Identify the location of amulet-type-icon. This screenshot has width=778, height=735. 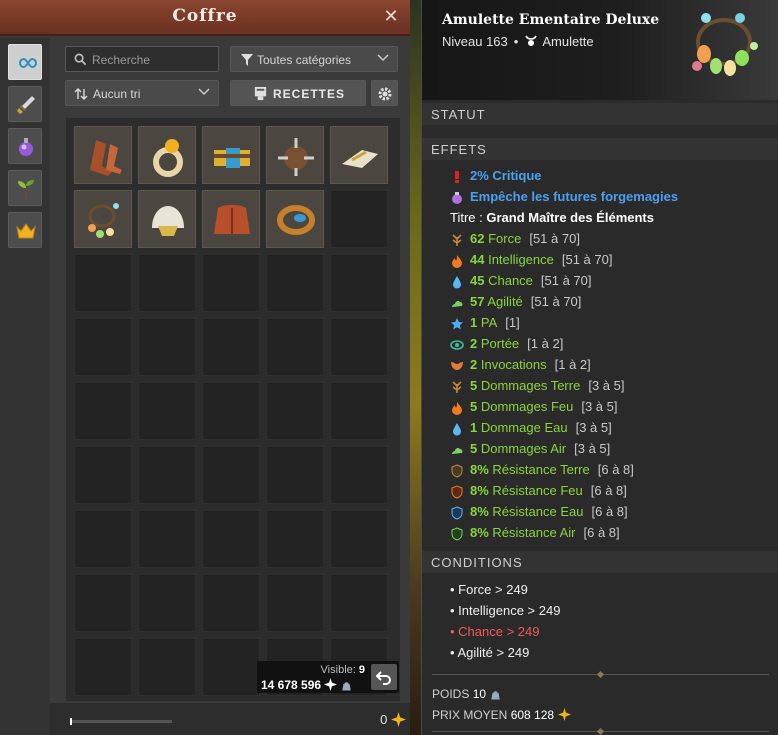
(531, 40).